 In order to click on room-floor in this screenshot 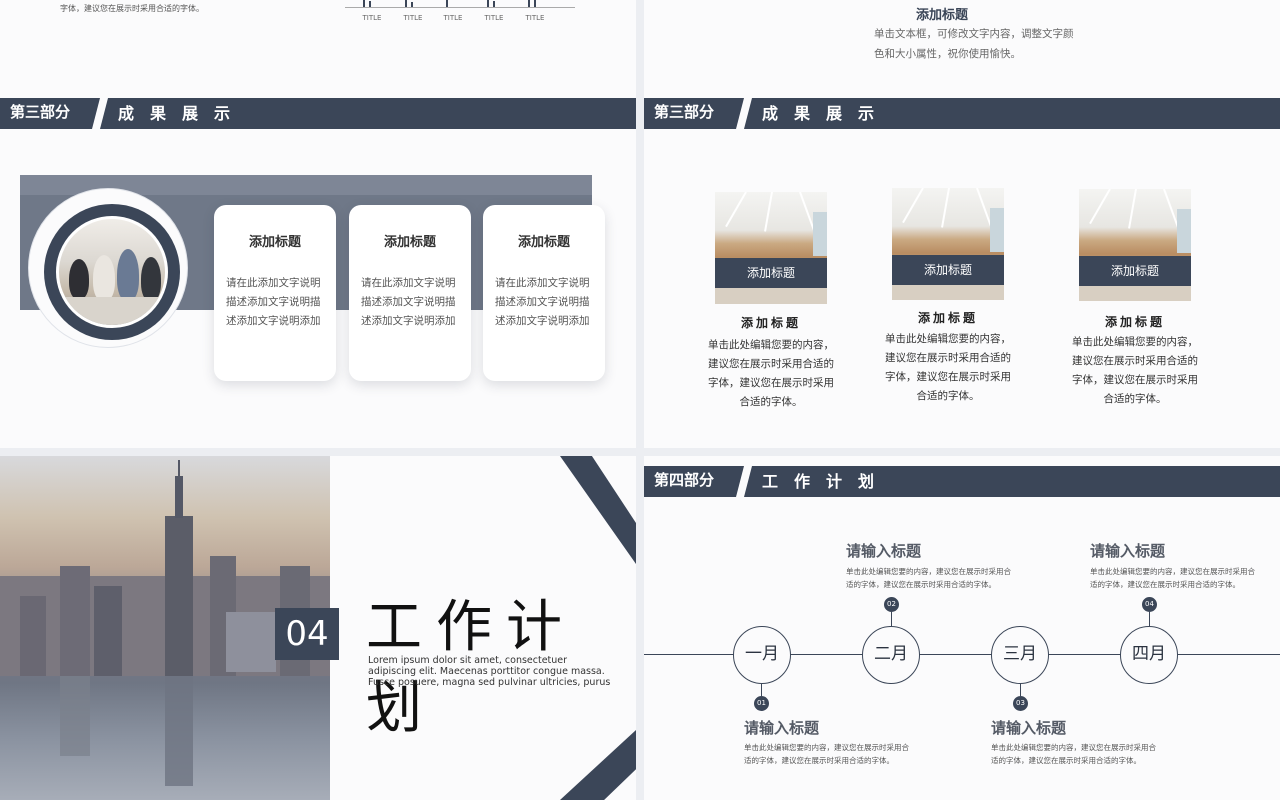, I will do `click(771, 295)`.